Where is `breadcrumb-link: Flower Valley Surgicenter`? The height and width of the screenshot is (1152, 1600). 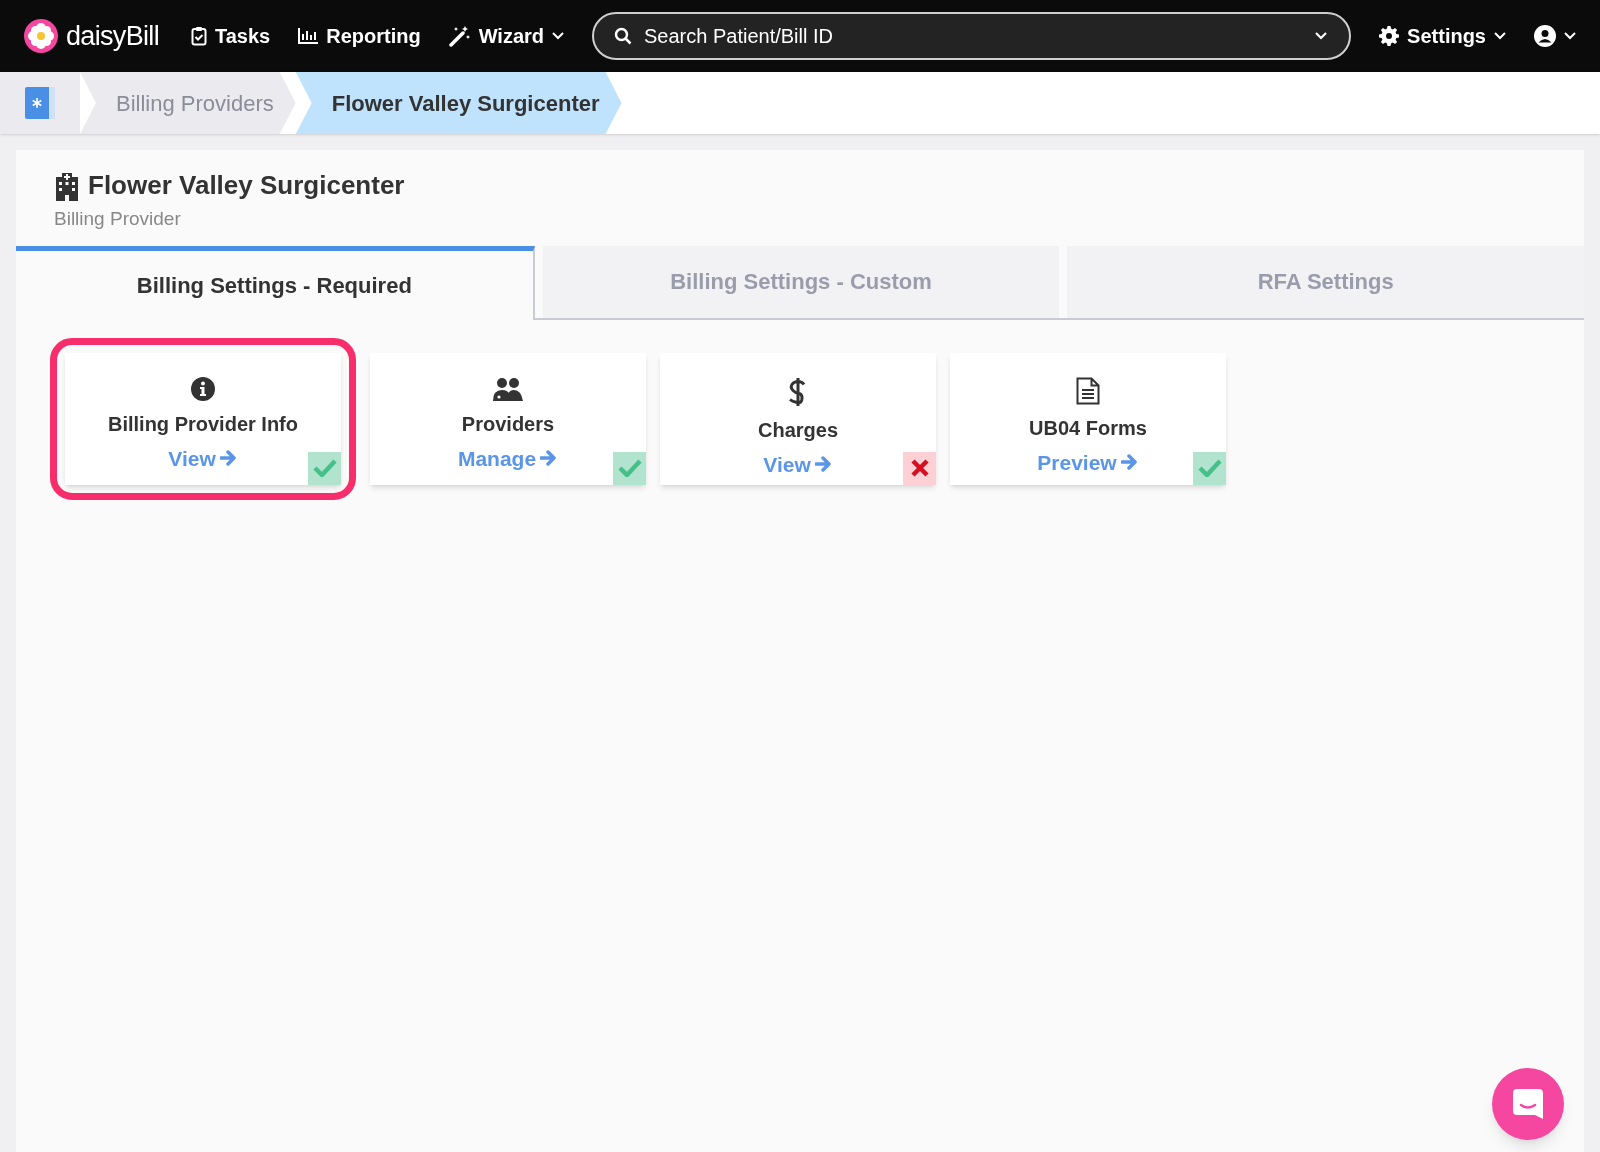 breadcrumb-link: Flower Valley Surgicenter is located at coordinates (458, 103).